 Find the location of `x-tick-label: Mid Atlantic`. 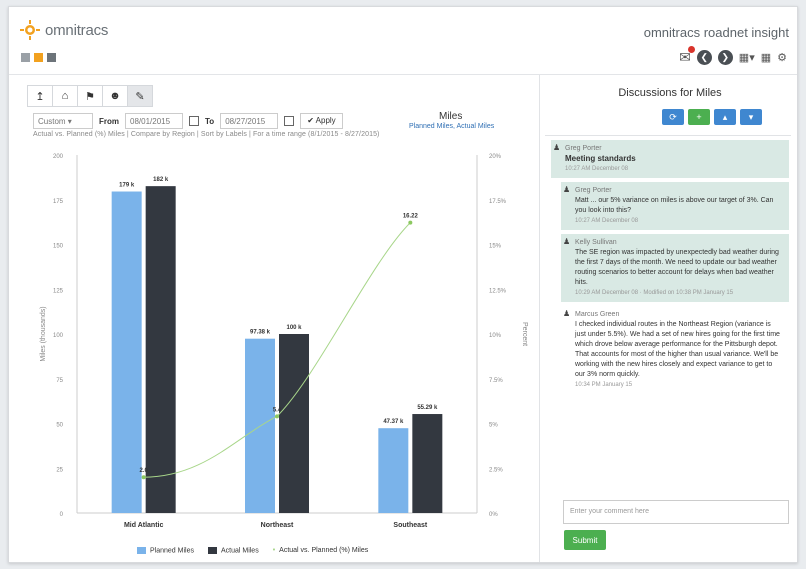

x-tick-label: Mid Atlantic is located at coordinates (144, 525).